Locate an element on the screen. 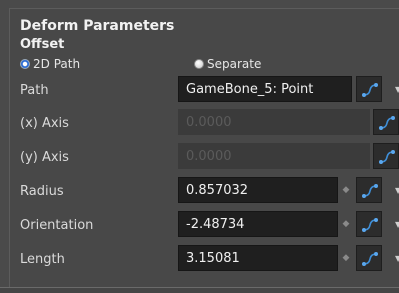 The image size is (399, 293). orientation-function-button is located at coordinates (369, 224).